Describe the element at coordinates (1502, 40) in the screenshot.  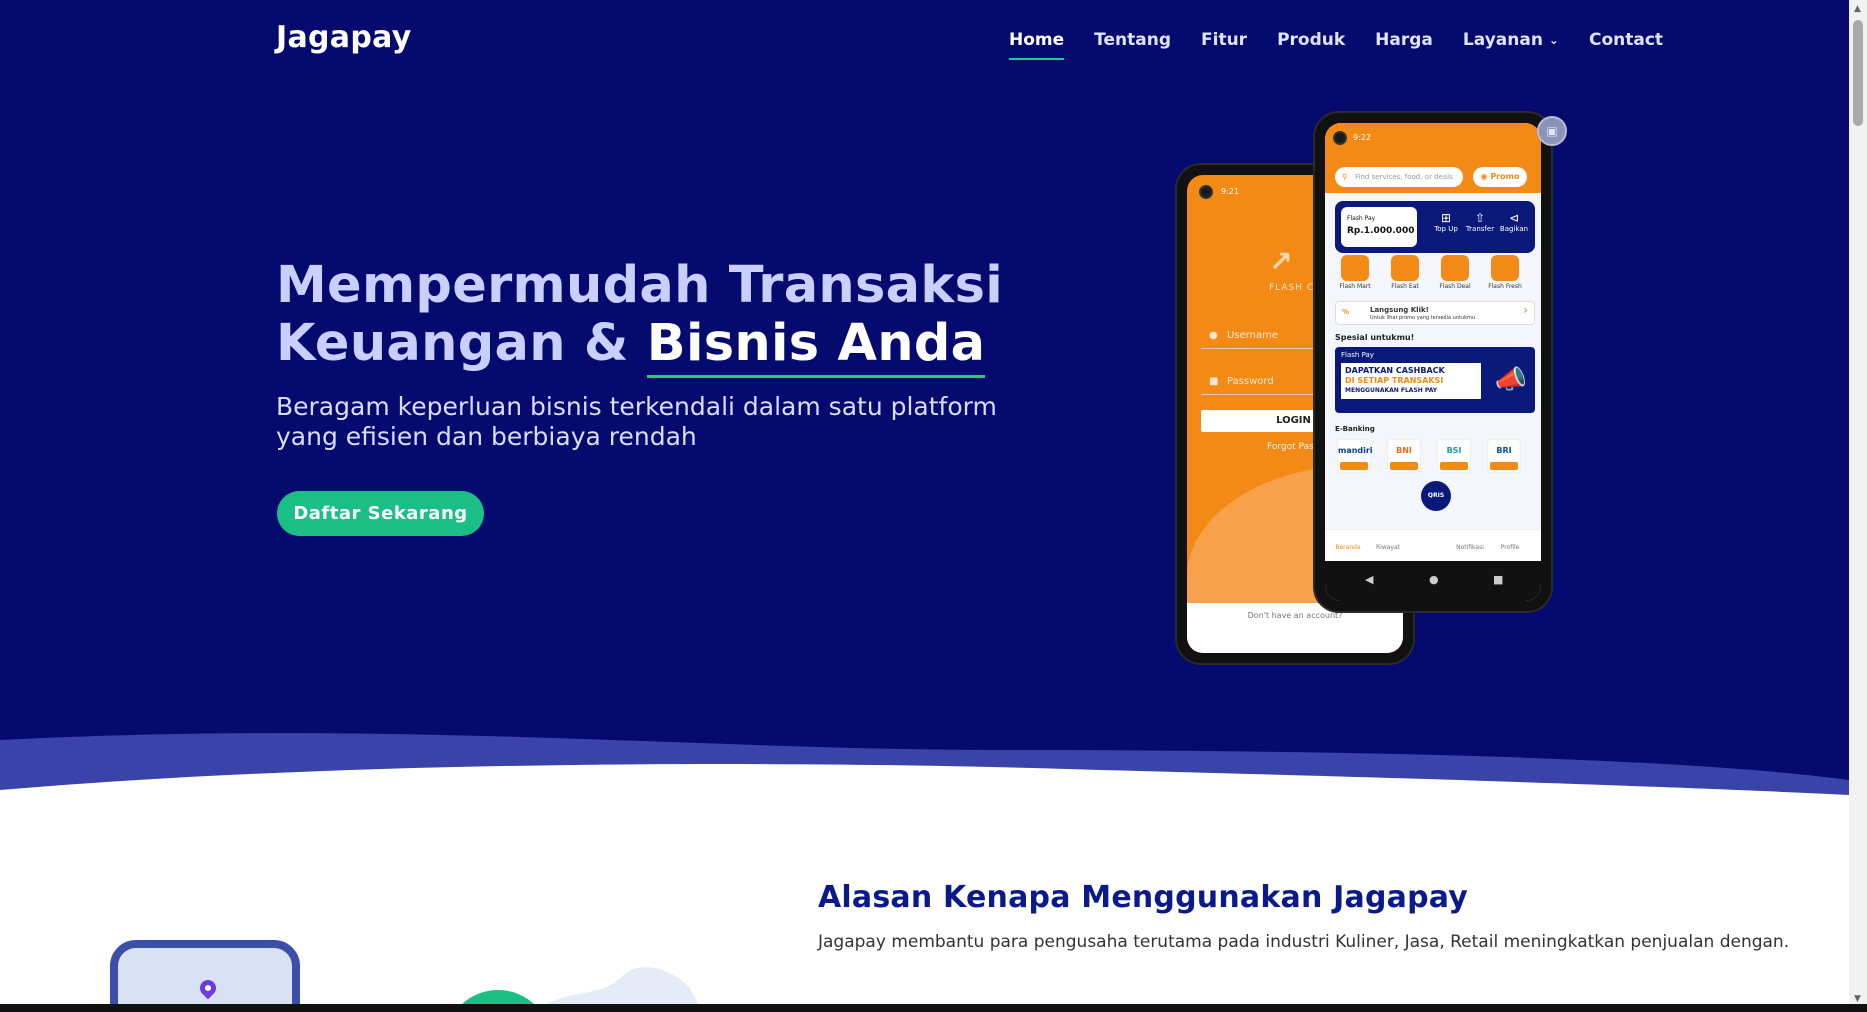
I see `nav-layanan-label: Layanan` at that location.